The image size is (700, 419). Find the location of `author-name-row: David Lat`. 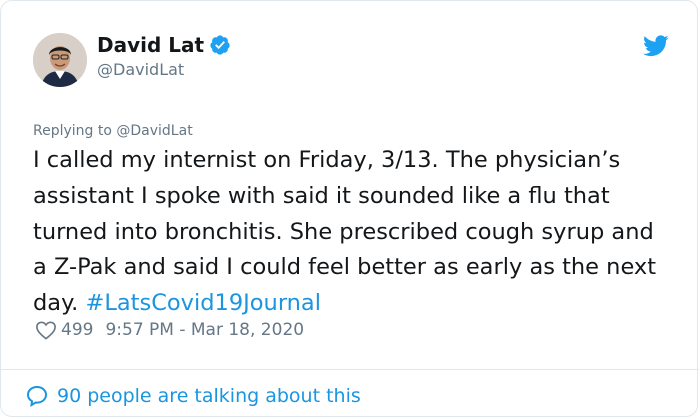

author-name-row: David Lat is located at coordinates (164, 45).